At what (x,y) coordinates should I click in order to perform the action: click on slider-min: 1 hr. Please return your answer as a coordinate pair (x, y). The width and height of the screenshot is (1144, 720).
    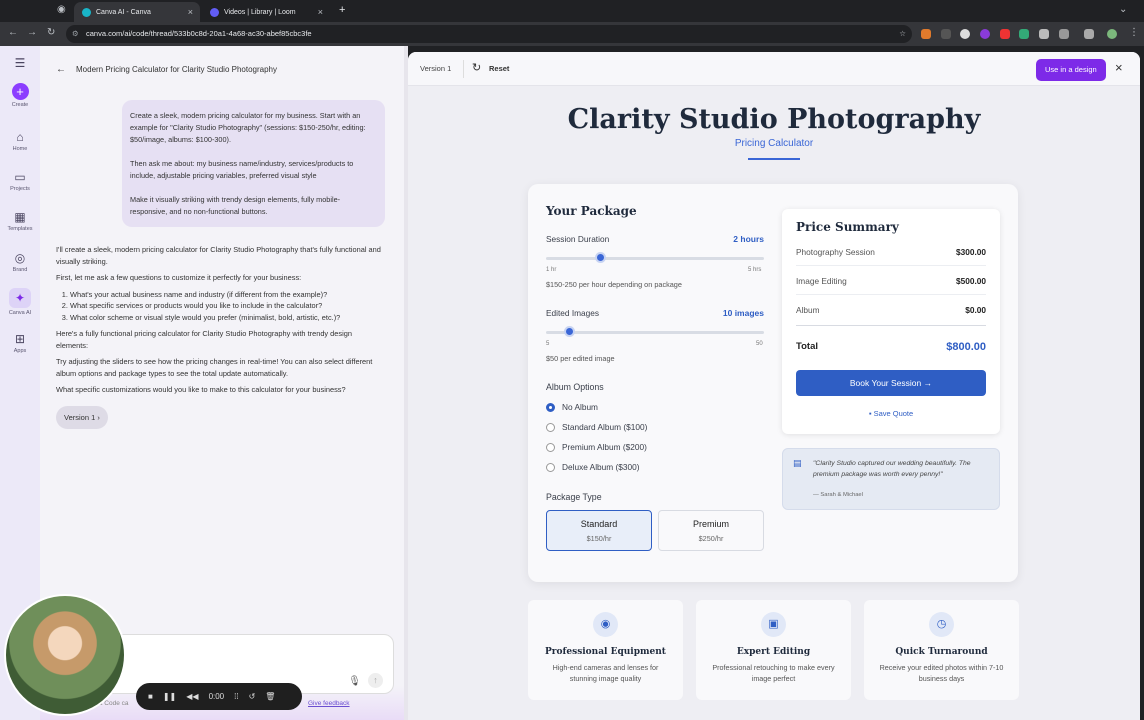
    Looking at the image, I should click on (551, 270).